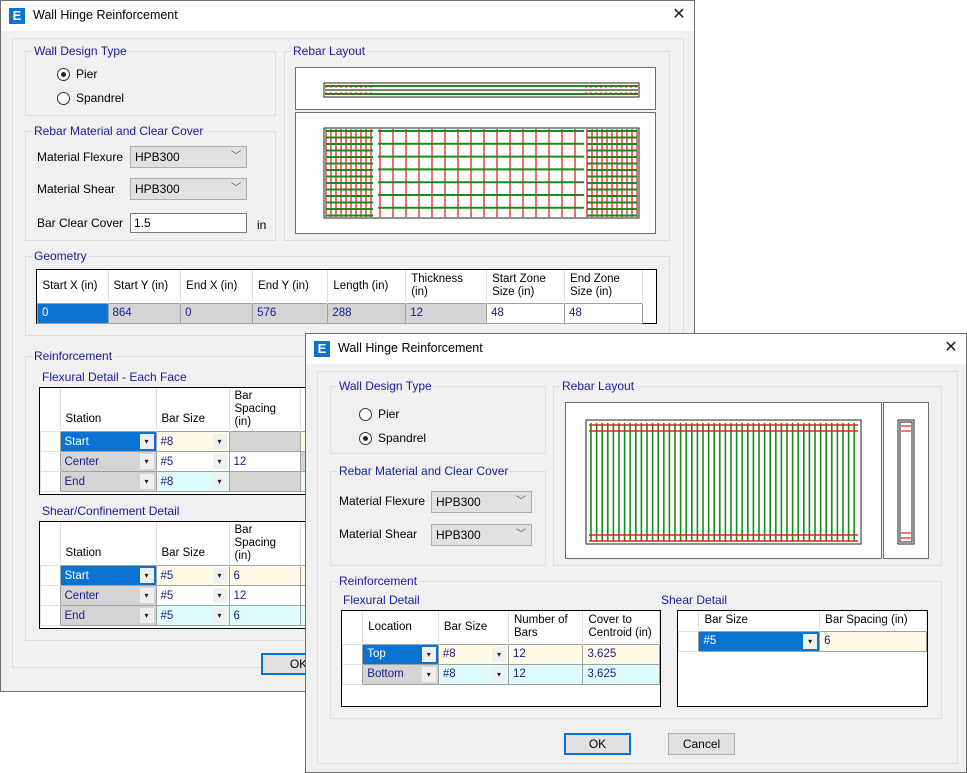 The height and width of the screenshot is (773, 967). Describe the element at coordinates (701, 744) in the screenshot. I see `cancel-button: Cancel` at that location.